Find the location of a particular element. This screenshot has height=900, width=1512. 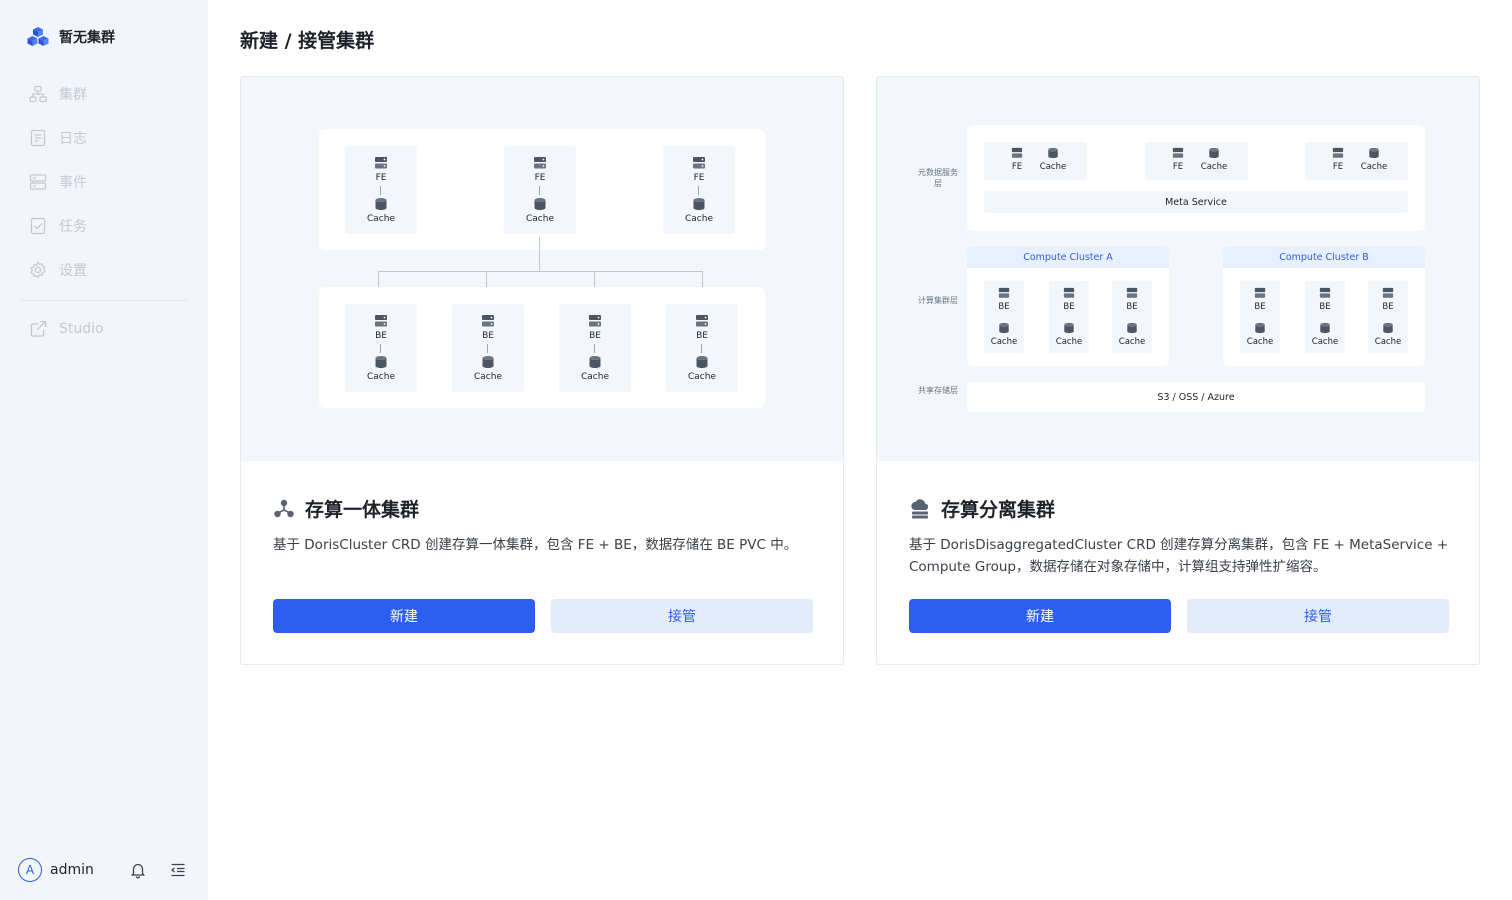

create-integrated-button: 新建 is located at coordinates (404, 616).